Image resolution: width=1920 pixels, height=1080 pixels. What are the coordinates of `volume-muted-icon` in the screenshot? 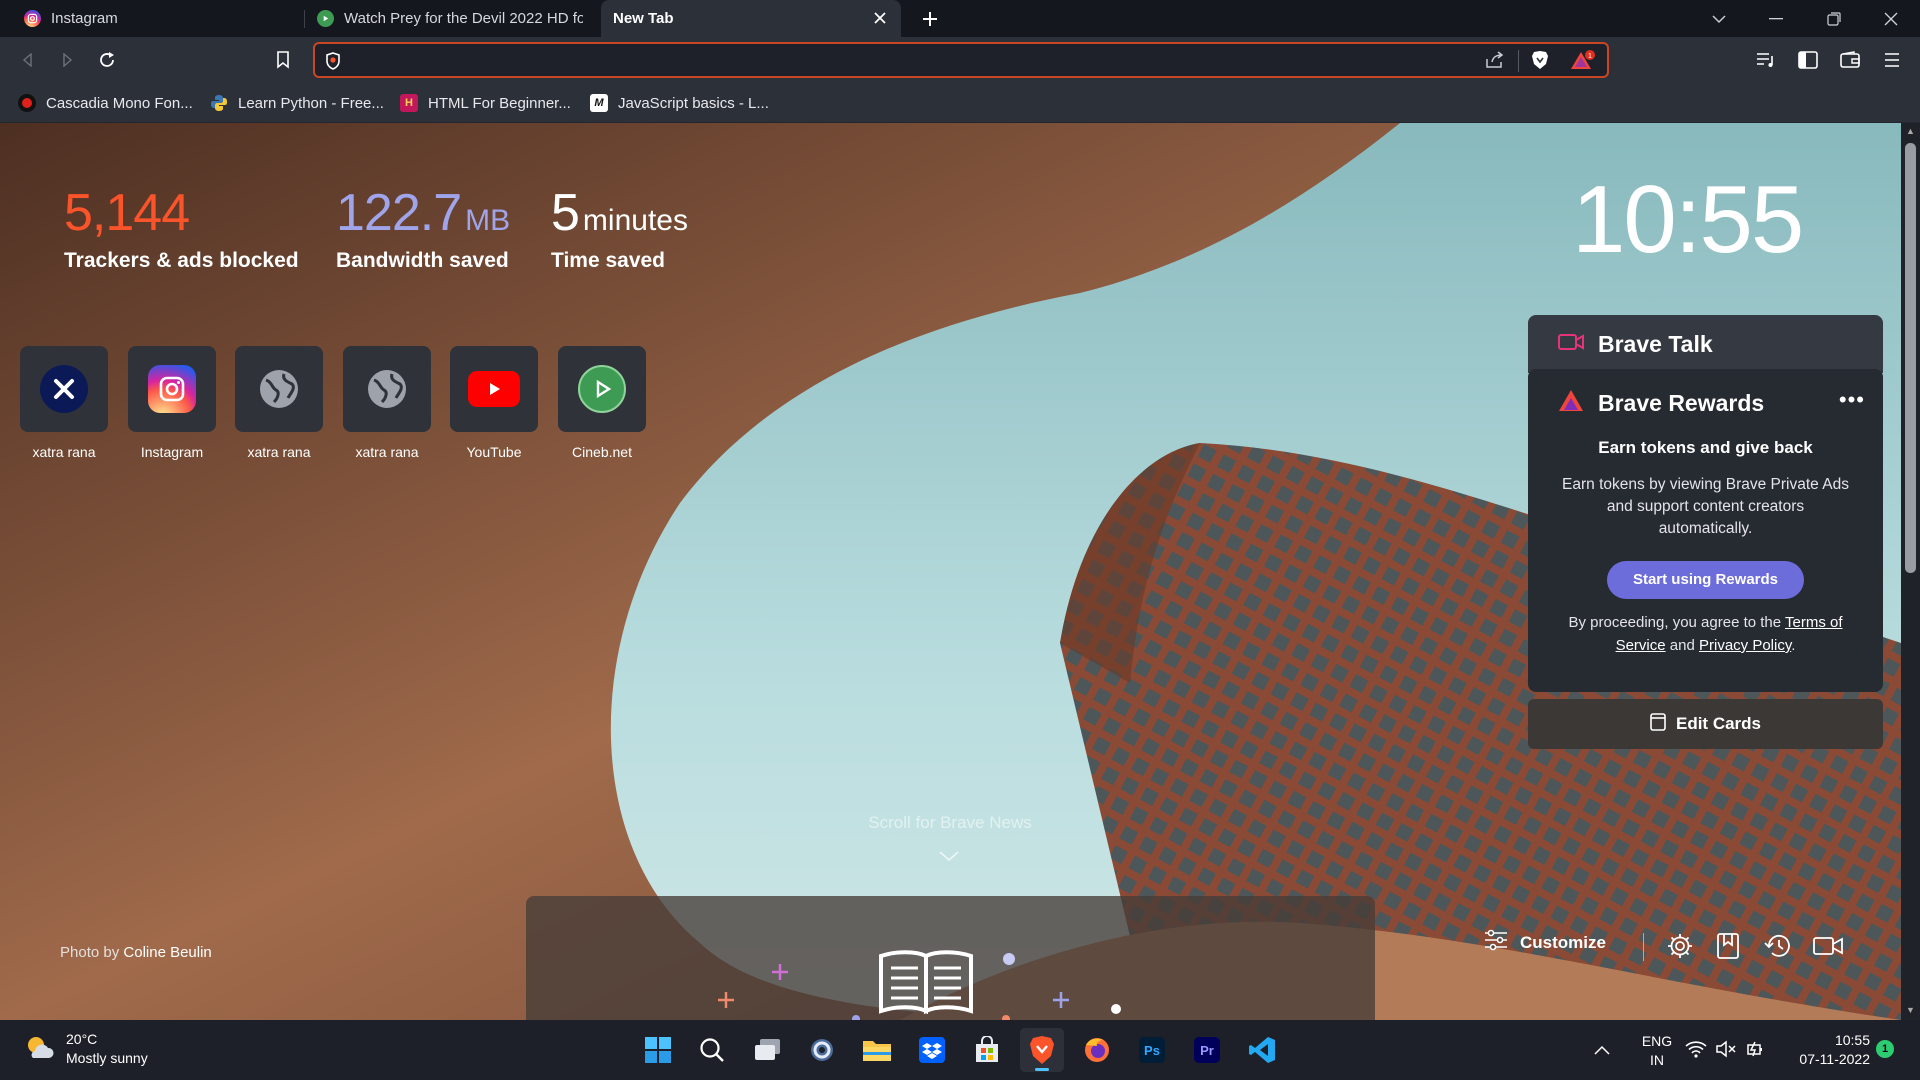 It's located at (1726, 1049).